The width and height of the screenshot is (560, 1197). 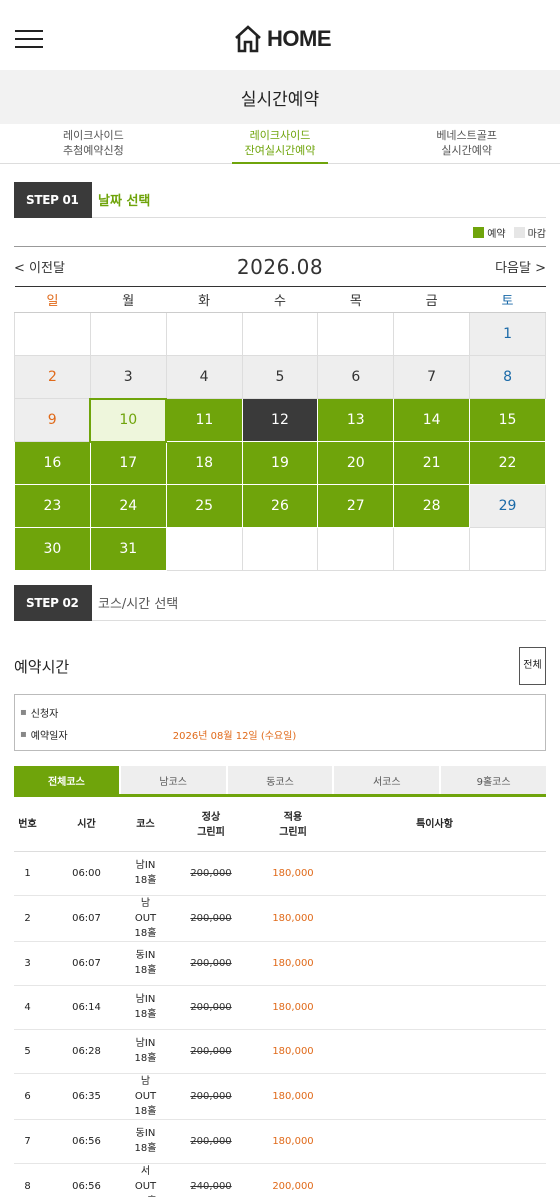 I want to click on reservation-date-row: ▪ 예약일자 2026년 08월 12일 (수요일), so click(x=282, y=734).